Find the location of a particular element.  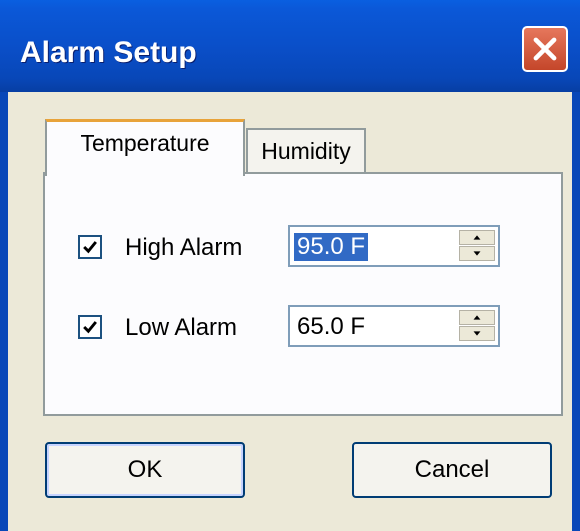

window-title: Alarm Setup is located at coordinates (108, 52).